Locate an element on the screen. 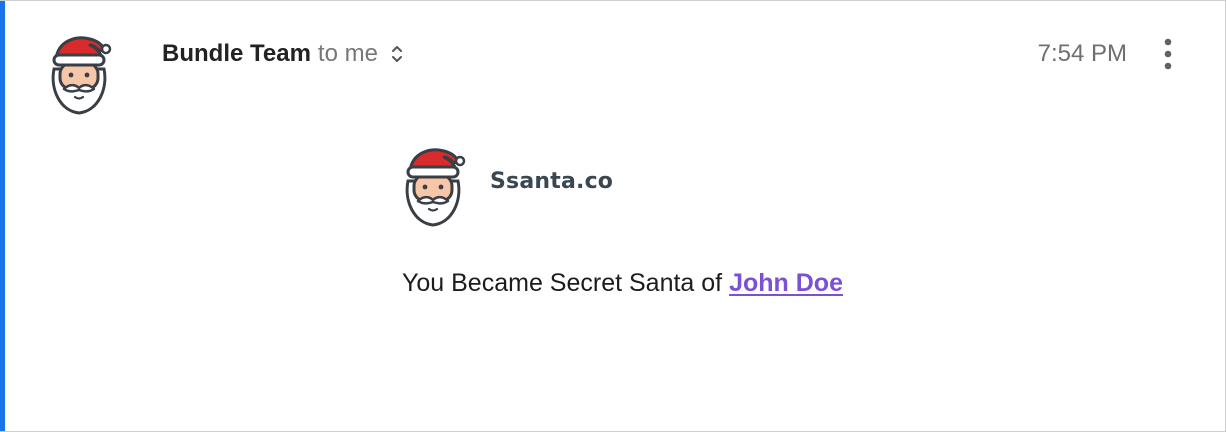 Image resolution: width=1226 pixels, height=432 pixels. message-body: You Became Secret Santa of John Doe is located at coordinates (622, 283).